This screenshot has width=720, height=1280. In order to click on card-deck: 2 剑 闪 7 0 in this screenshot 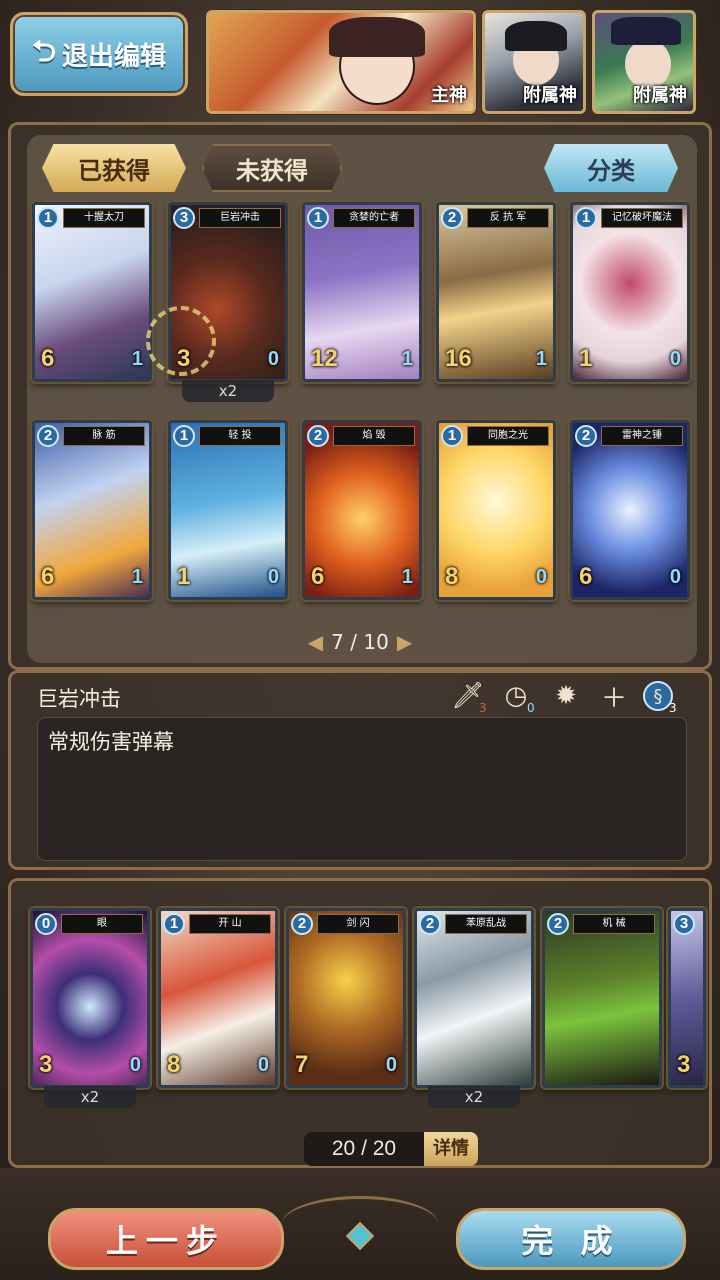, I will do `click(346, 998)`.